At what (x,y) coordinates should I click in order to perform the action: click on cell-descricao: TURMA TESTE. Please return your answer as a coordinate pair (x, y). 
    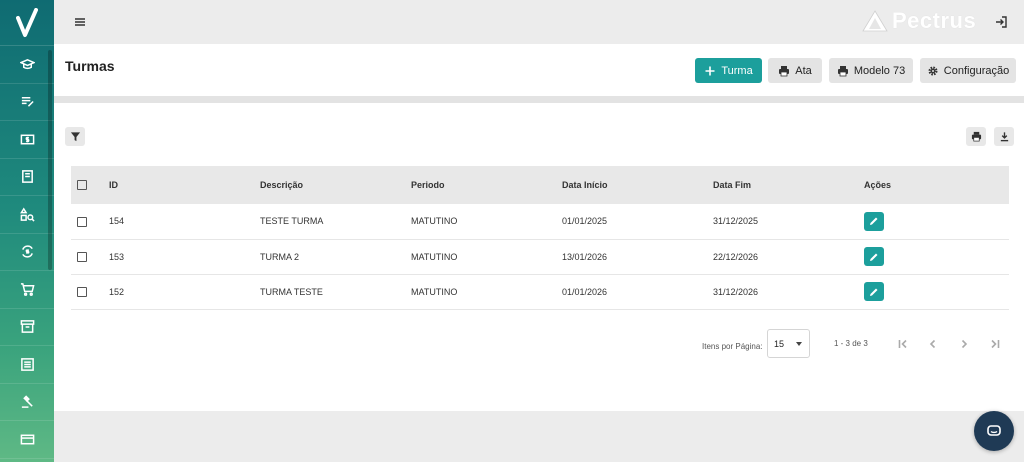
    Looking at the image, I should click on (291, 291).